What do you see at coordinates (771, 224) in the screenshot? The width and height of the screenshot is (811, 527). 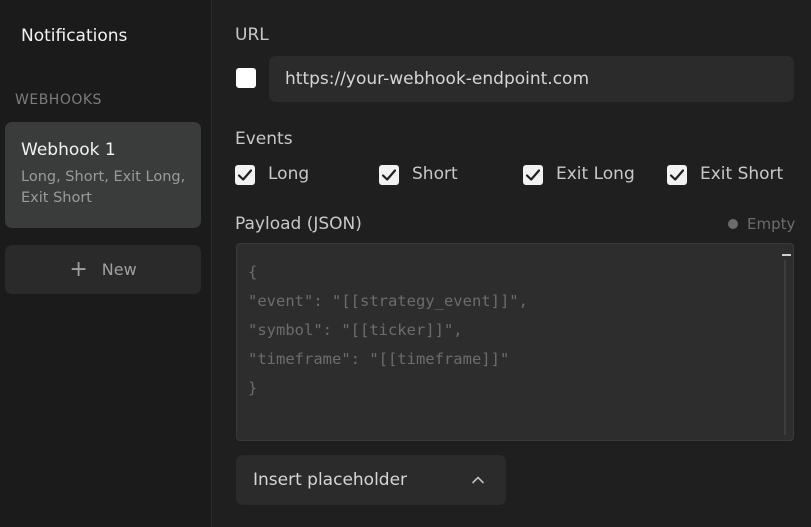 I see `payload-status-text: Empty` at bounding box center [771, 224].